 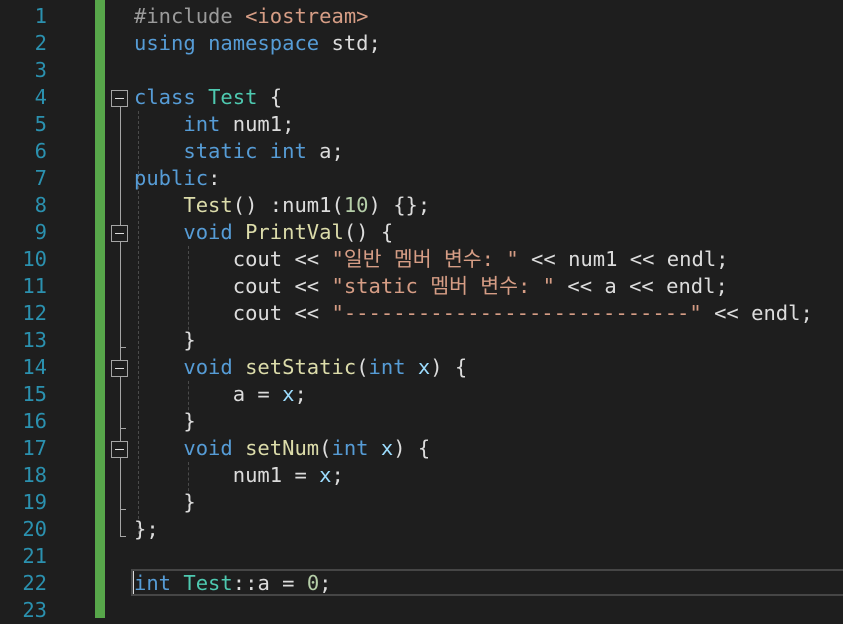 I want to click on code-token-keyword: public, so click(x=171, y=178).